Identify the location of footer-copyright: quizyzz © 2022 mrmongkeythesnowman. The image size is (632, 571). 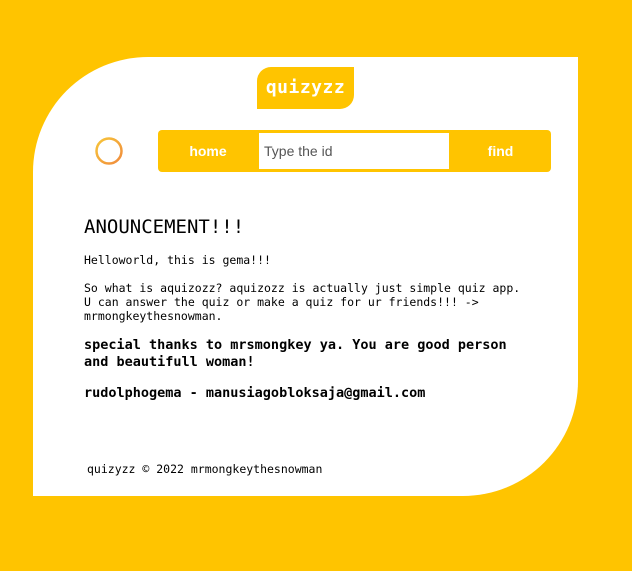
(205, 469).